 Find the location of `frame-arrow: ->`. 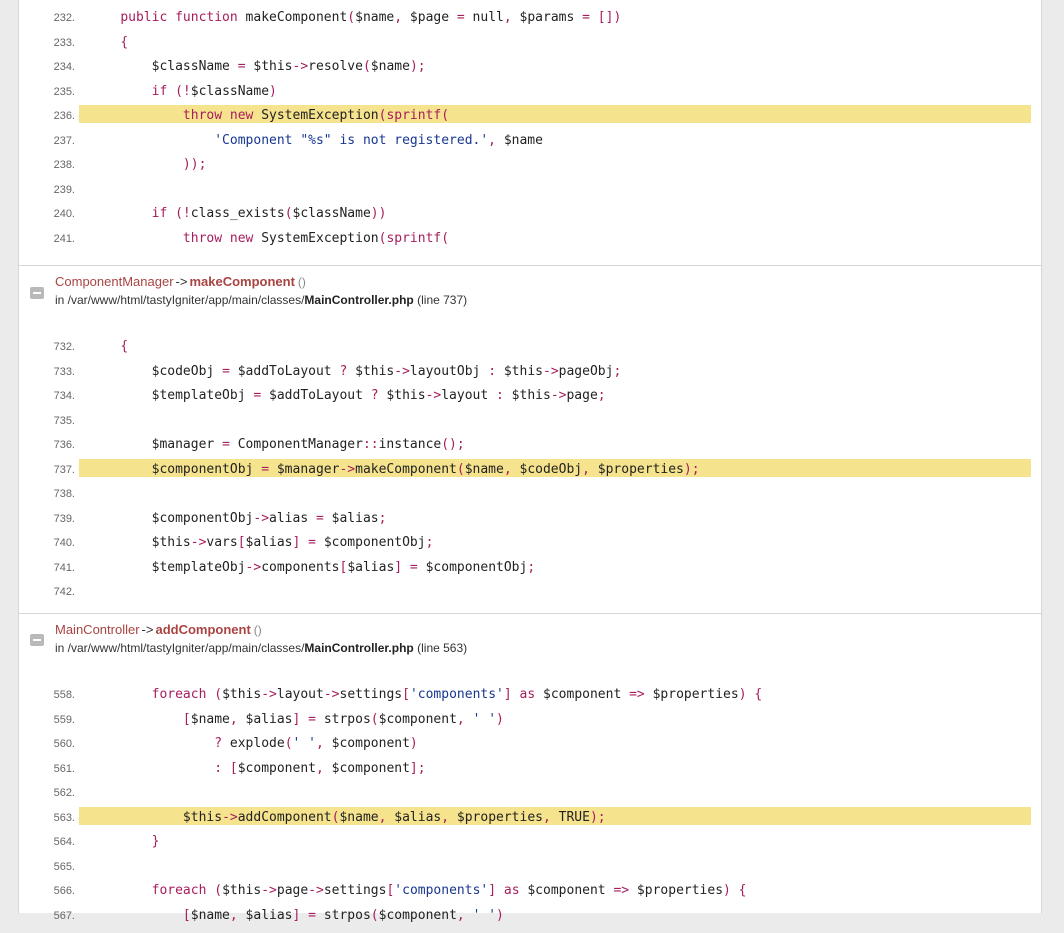

frame-arrow: -> is located at coordinates (148, 629).